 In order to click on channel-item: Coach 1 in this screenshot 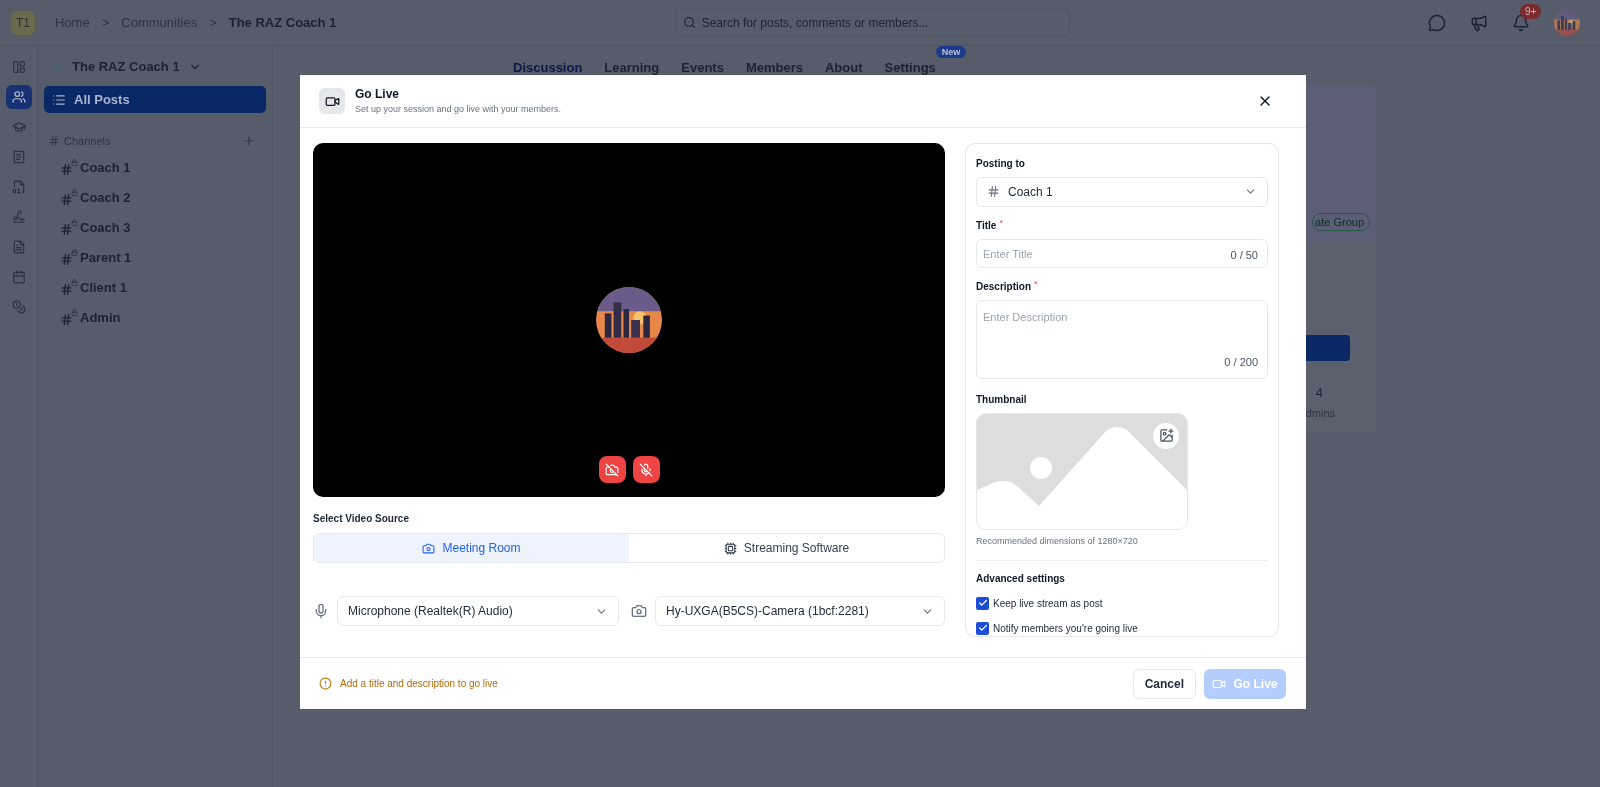, I will do `click(155, 167)`.